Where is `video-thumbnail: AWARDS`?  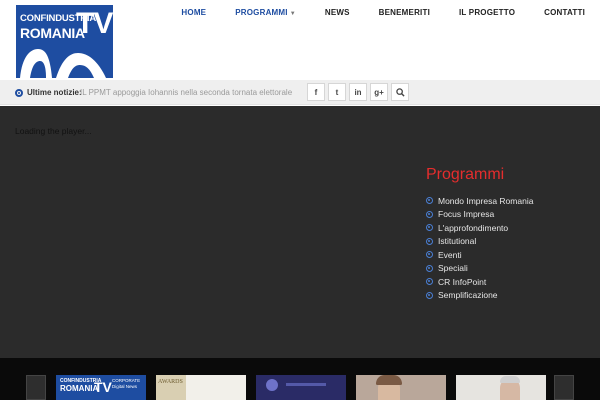 video-thumbnail: AWARDS is located at coordinates (201, 387).